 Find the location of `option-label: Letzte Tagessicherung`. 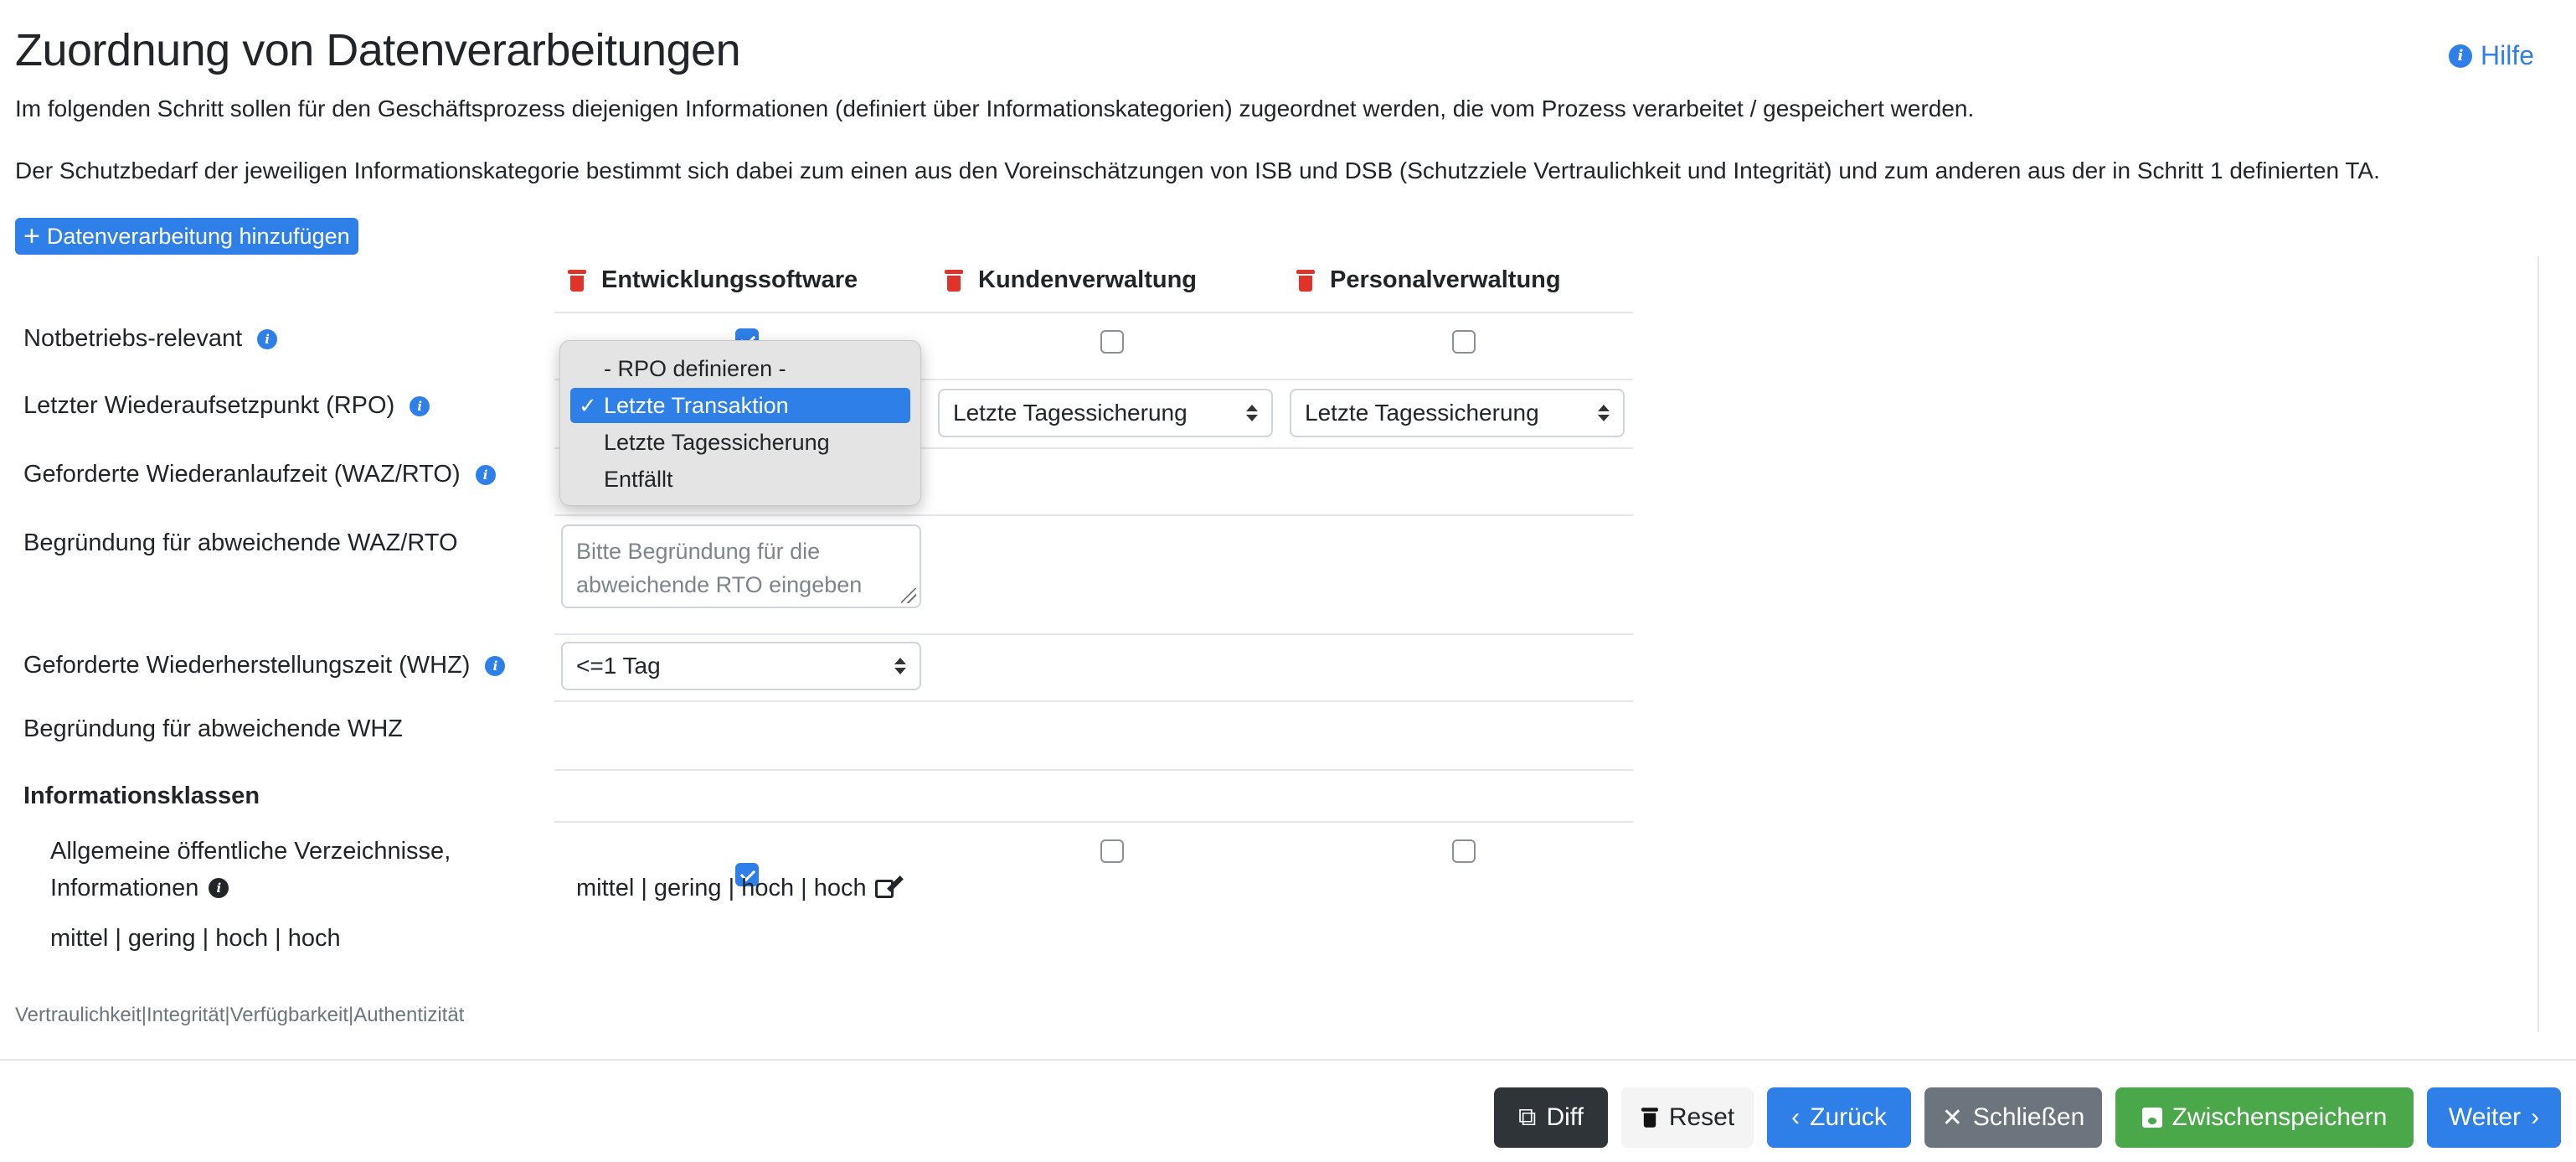

option-label: Letzte Tagessicherung is located at coordinates (717, 442).